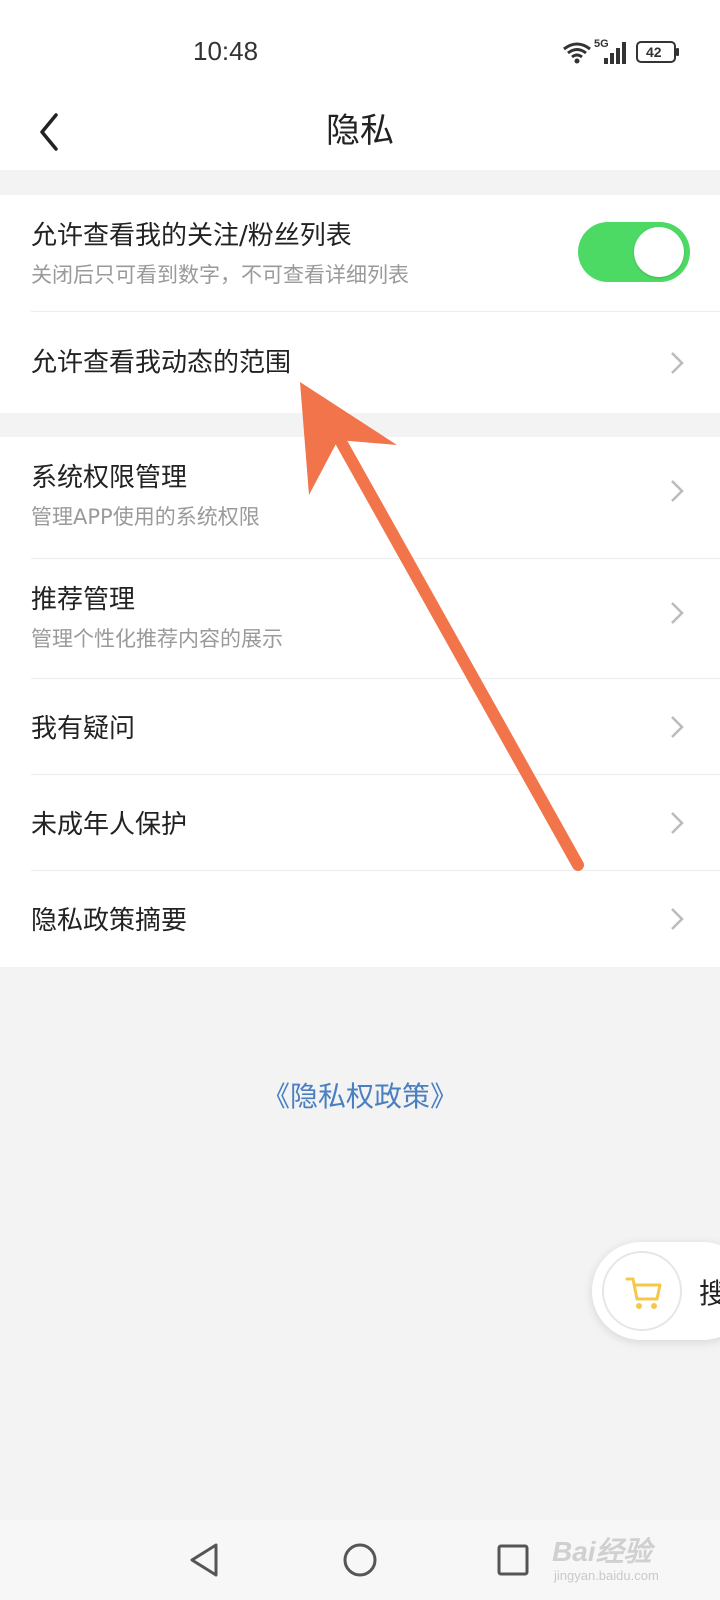 This screenshot has height=1600, width=720. I want to click on setting-title: 未成年人保护, so click(109, 825).